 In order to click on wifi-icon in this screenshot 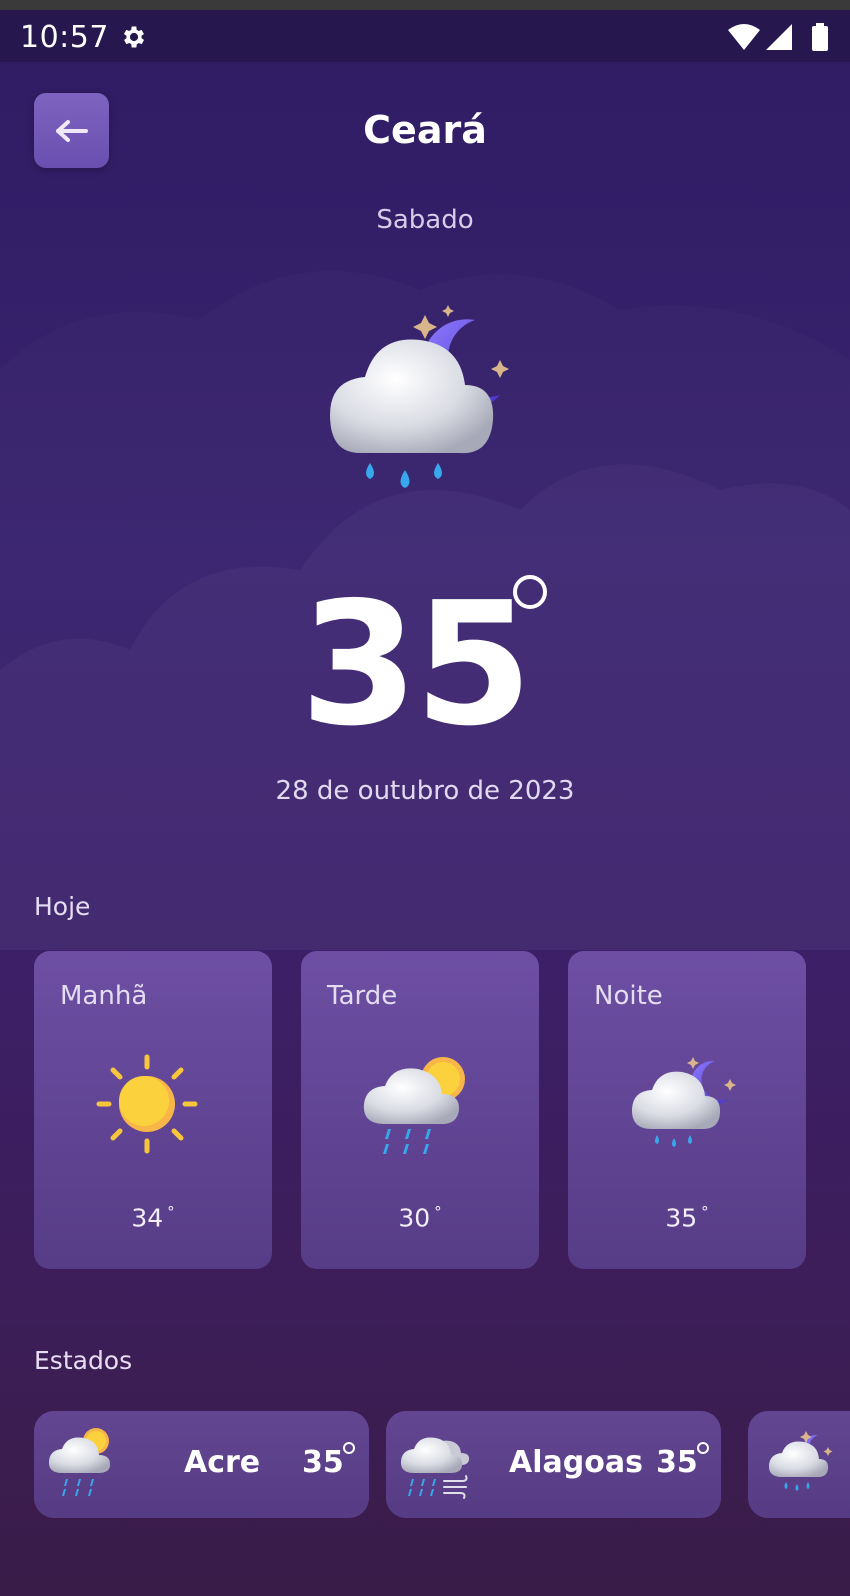, I will do `click(744, 37)`.